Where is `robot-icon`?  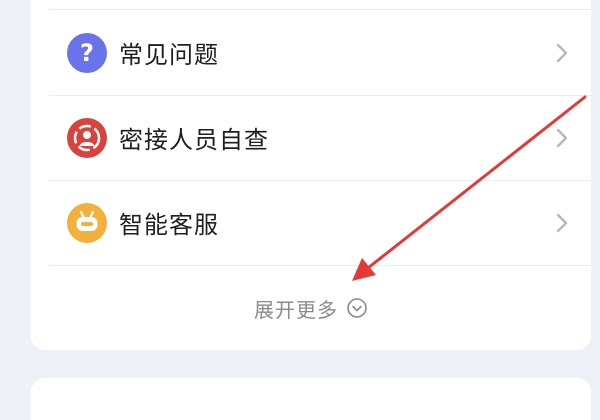
robot-icon is located at coordinates (87, 222).